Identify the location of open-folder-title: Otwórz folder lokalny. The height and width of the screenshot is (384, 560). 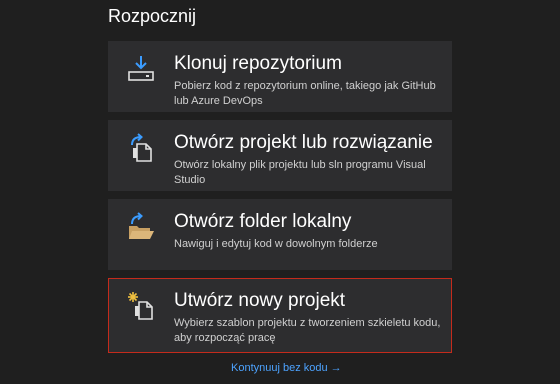
(263, 221).